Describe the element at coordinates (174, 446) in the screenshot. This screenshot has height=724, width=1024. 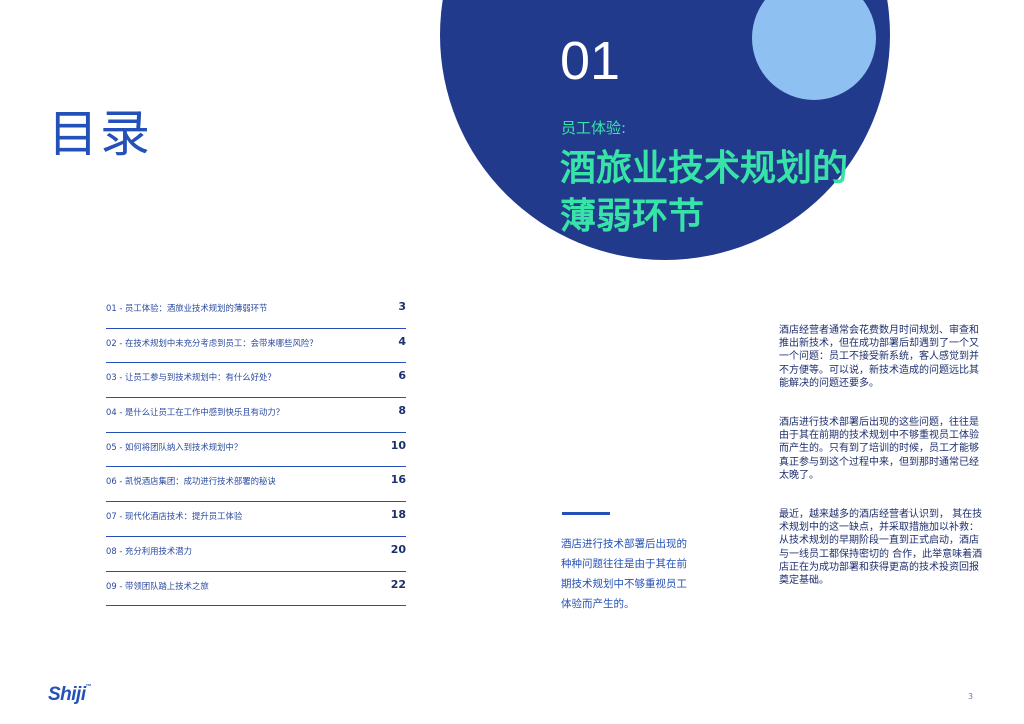
I see `toc-item-label: 05 - 如何将团队纳入到技术规划中？` at that location.